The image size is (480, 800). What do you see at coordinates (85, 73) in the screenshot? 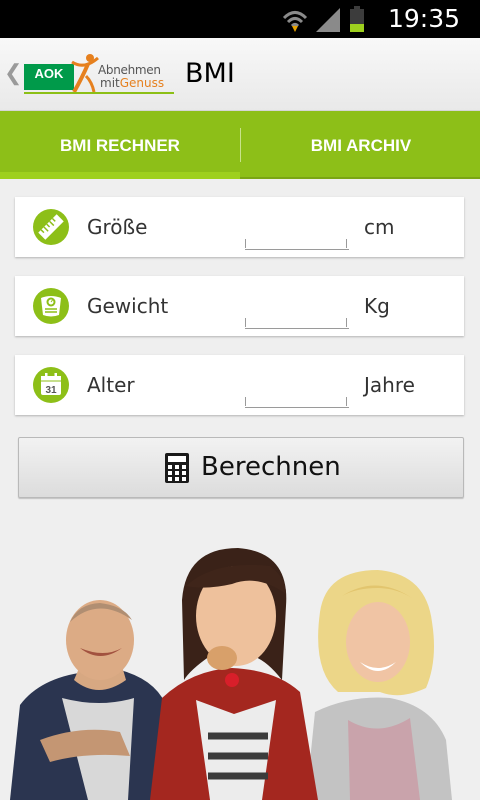
I see `jumping-figure-icon` at bounding box center [85, 73].